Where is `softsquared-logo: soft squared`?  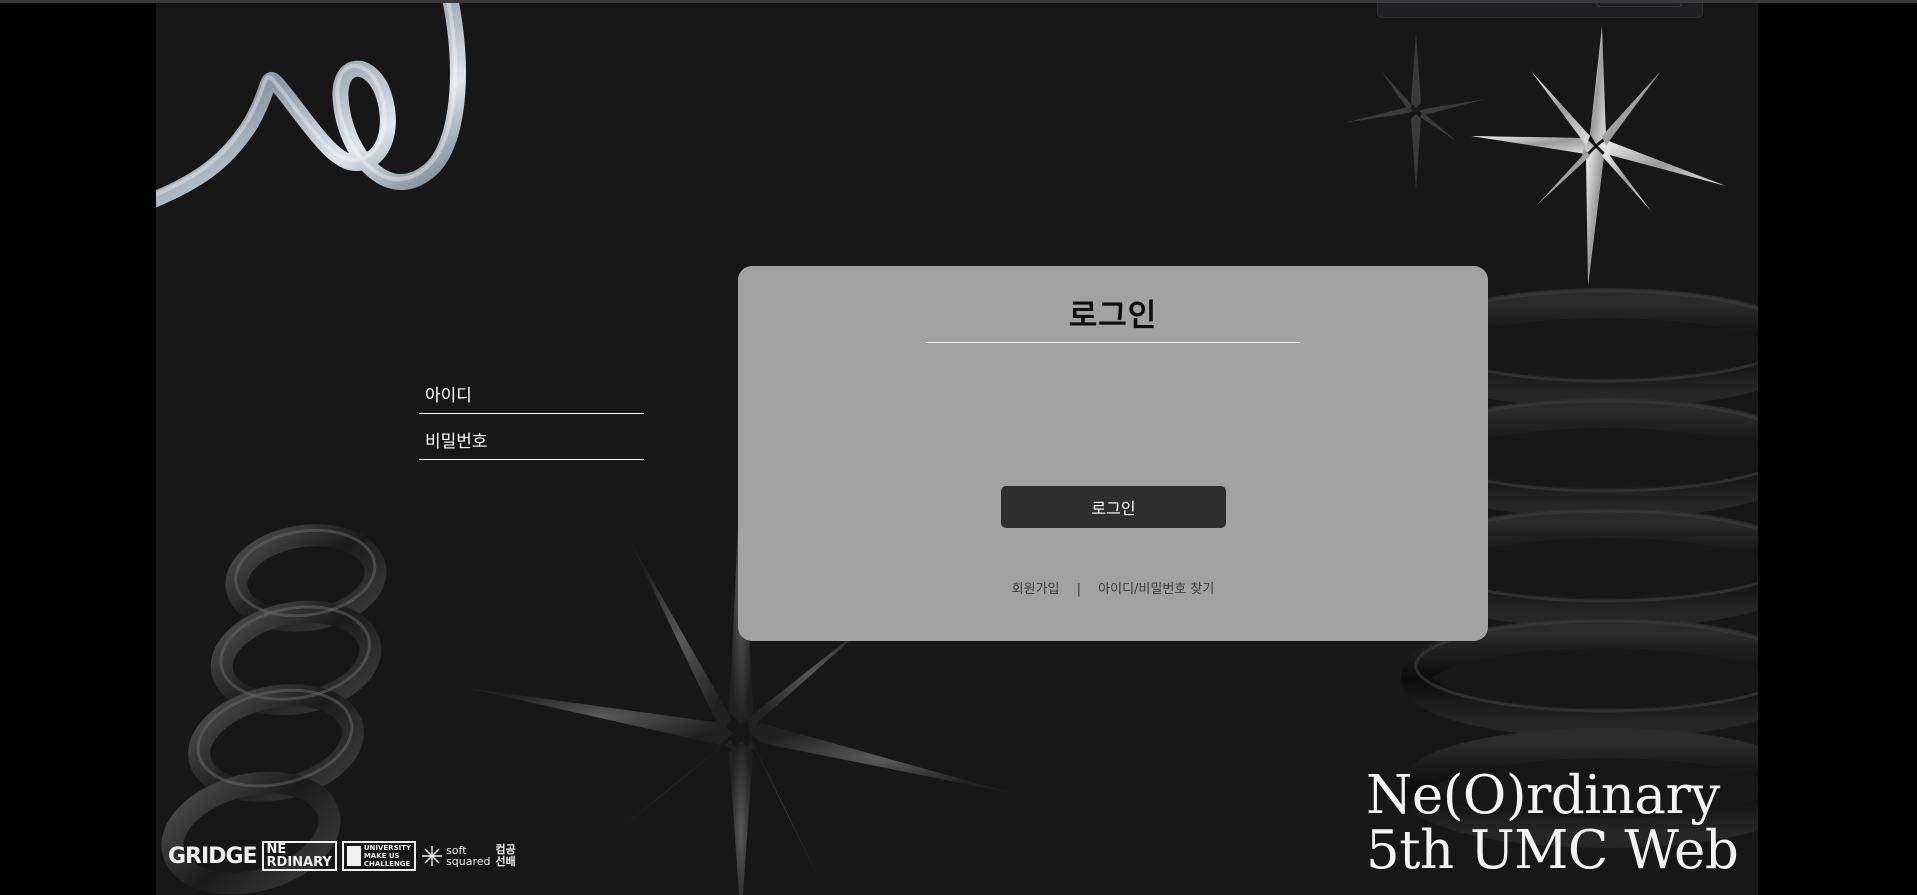
softsquared-logo: soft squared is located at coordinates (456, 856).